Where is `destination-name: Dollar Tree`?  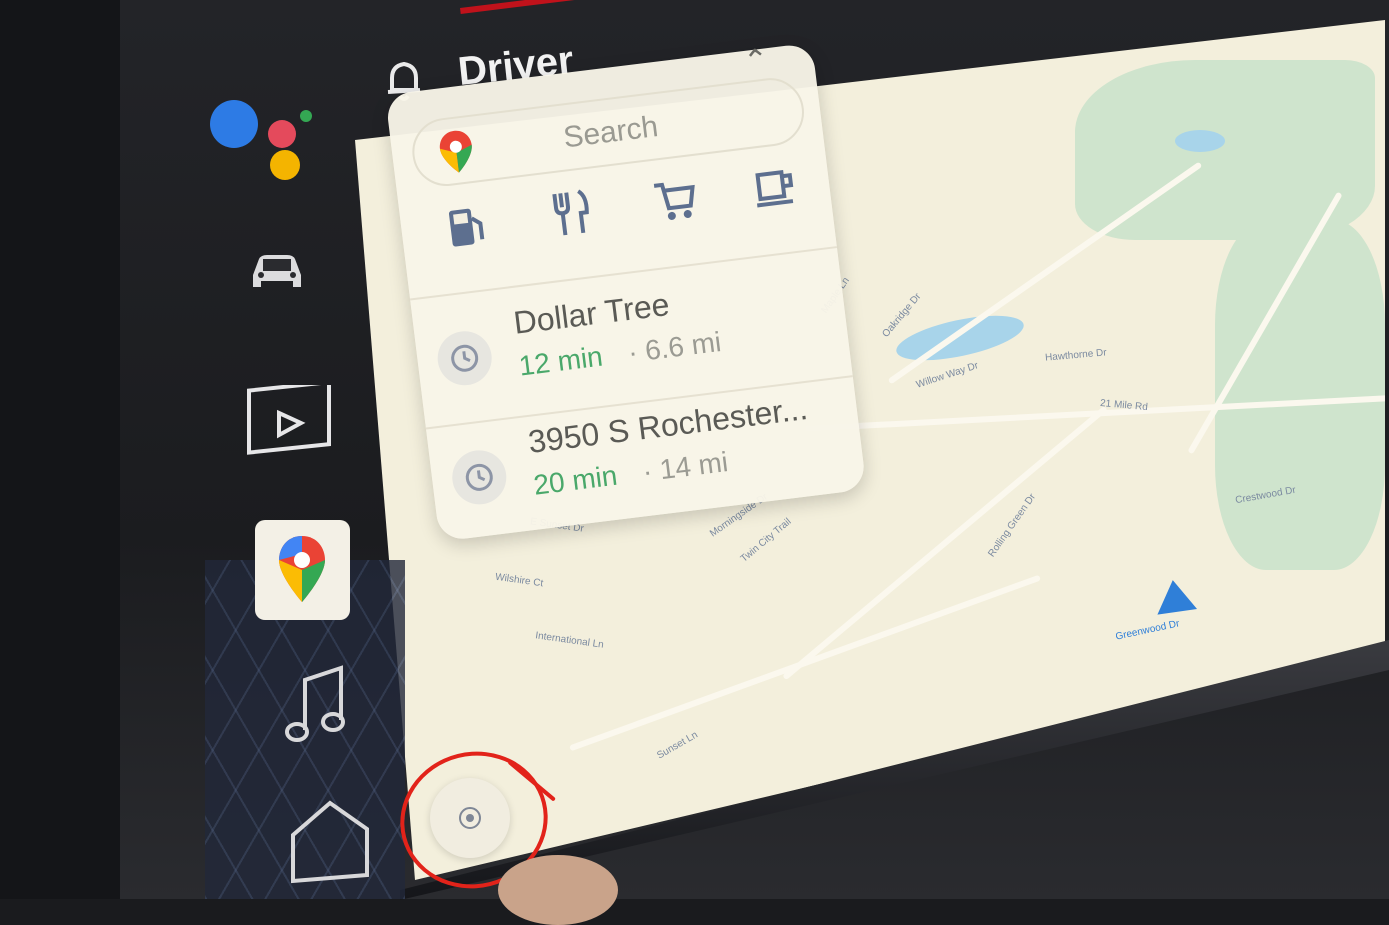 destination-name: Dollar Tree is located at coordinates (591, 313).